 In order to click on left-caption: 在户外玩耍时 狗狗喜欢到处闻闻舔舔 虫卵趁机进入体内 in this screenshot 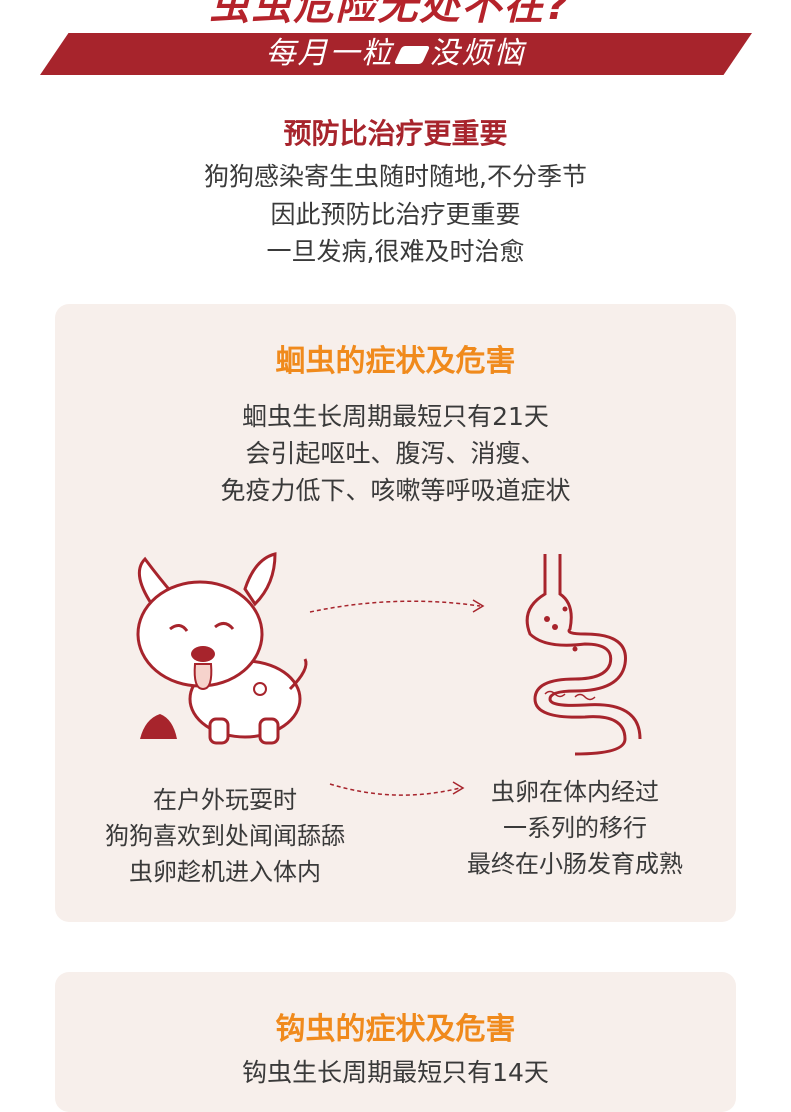, I will do `click(225, 836)`.